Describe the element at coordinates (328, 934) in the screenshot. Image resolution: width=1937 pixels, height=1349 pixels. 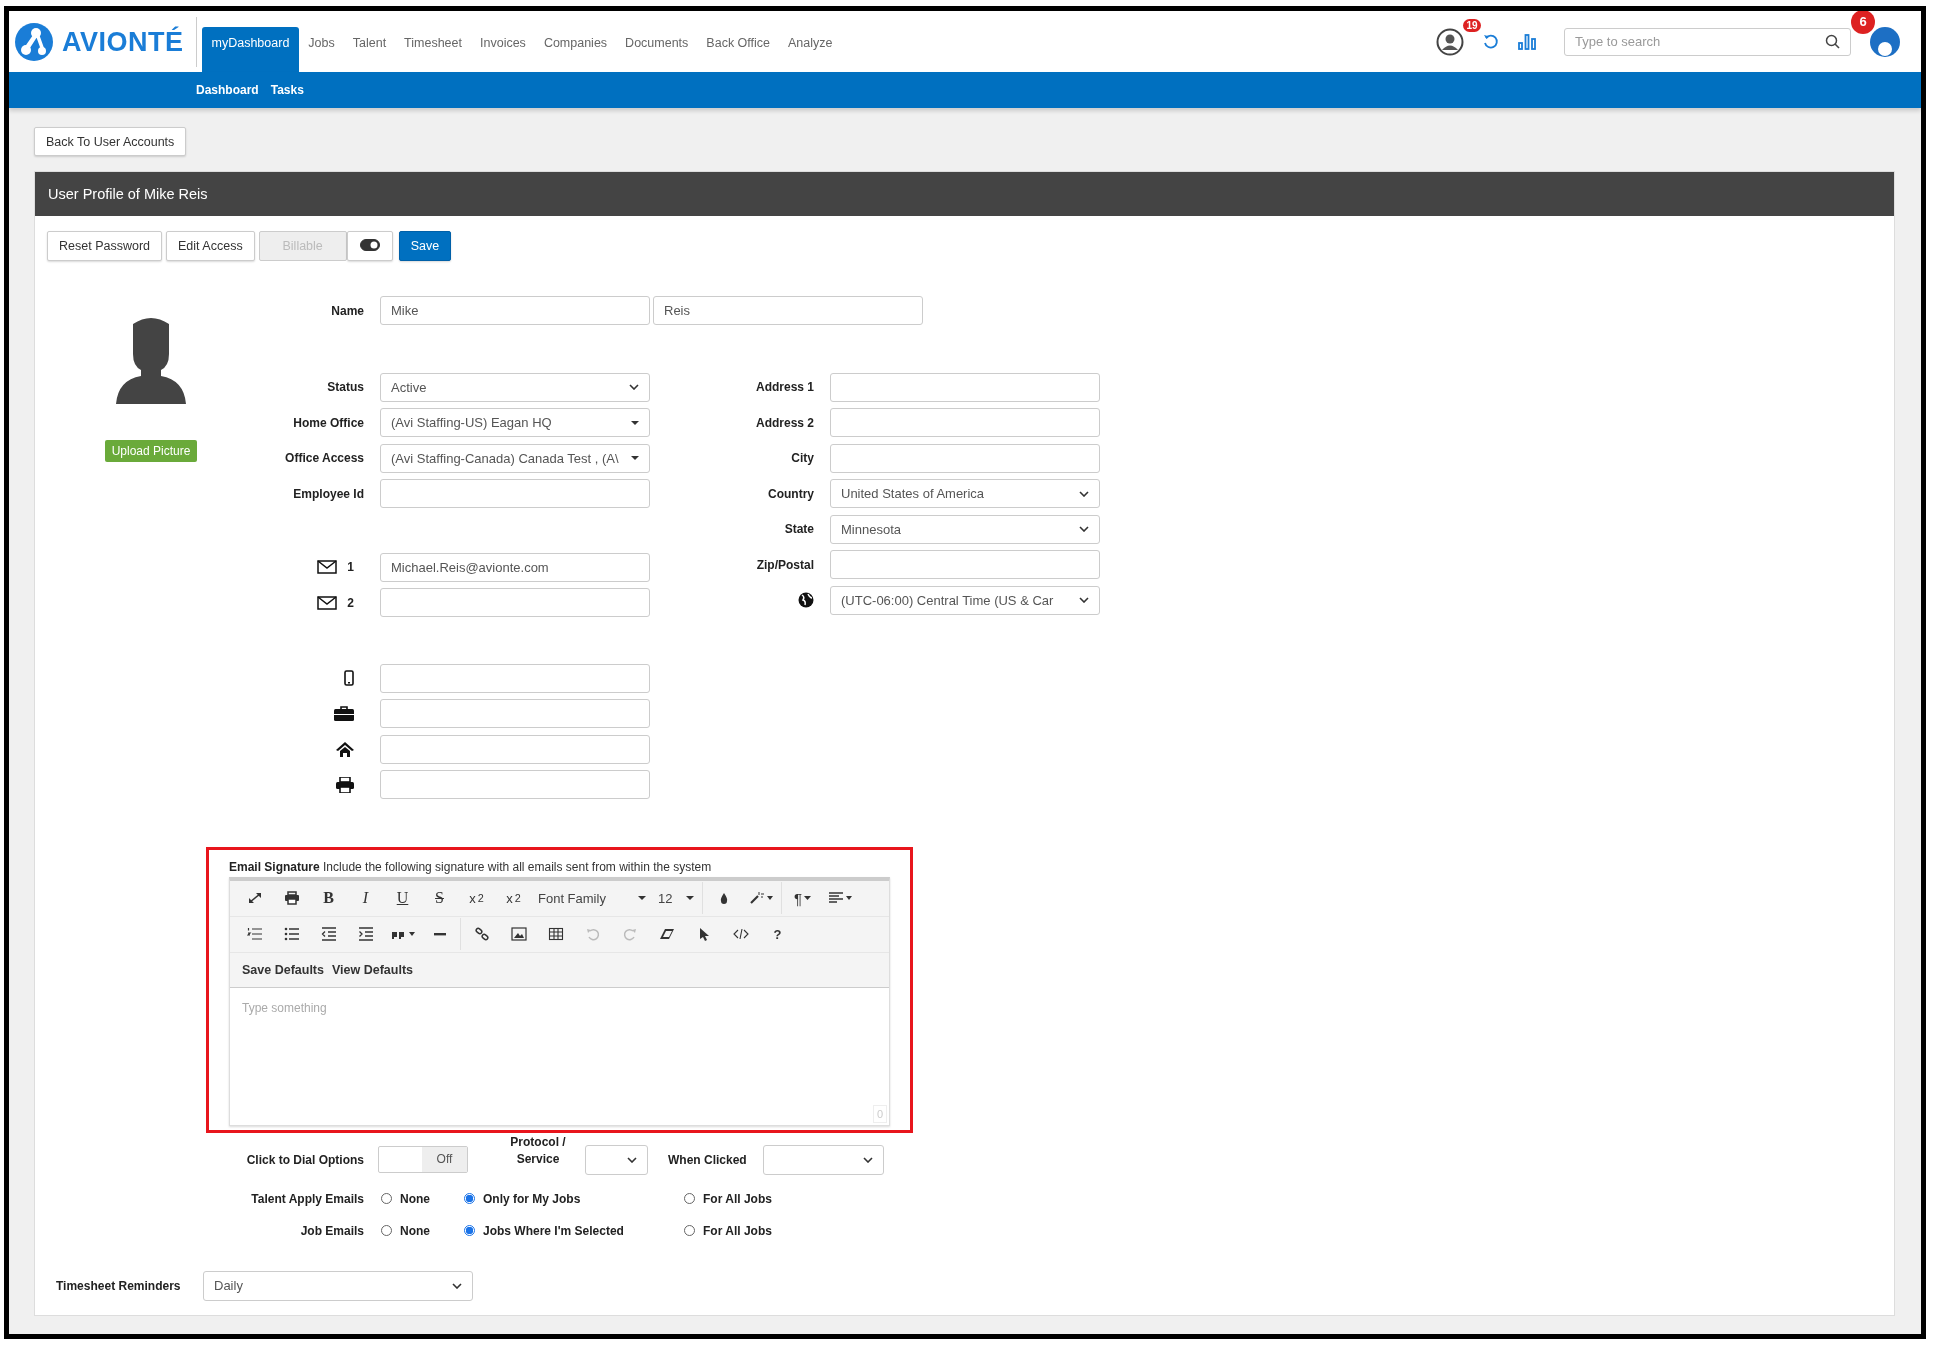
I see `outdent-icon` at that location.